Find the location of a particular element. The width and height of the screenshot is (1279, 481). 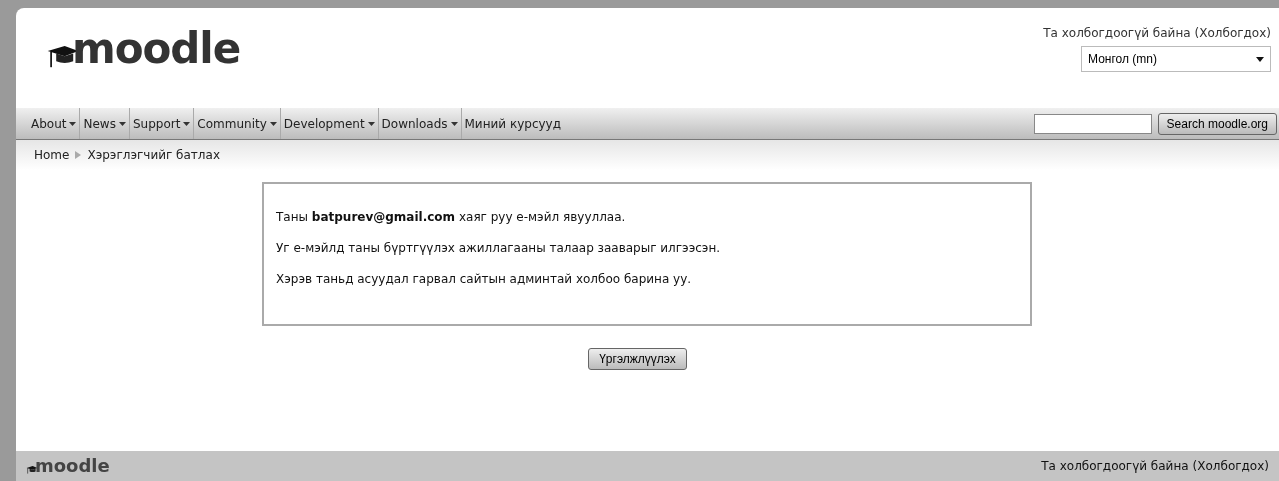

separator-icon is located at coordinates (78, 155).